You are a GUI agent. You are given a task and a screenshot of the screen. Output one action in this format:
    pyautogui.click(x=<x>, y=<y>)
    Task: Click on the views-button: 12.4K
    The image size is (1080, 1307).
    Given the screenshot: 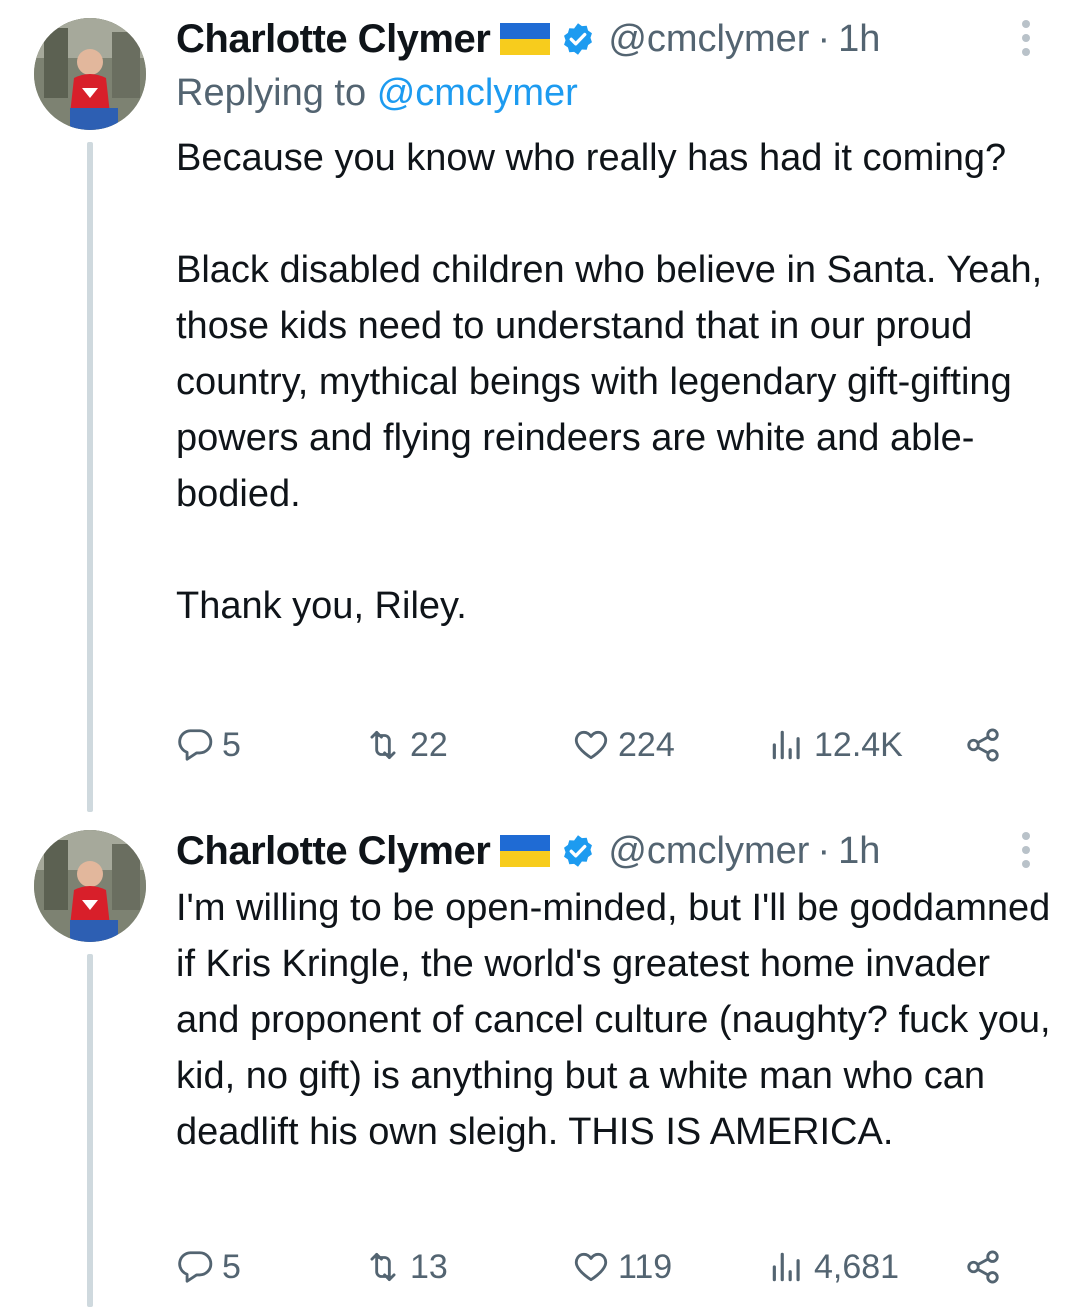 What is the action you would take?
    pyautogui.click(x=835, y=745)
    